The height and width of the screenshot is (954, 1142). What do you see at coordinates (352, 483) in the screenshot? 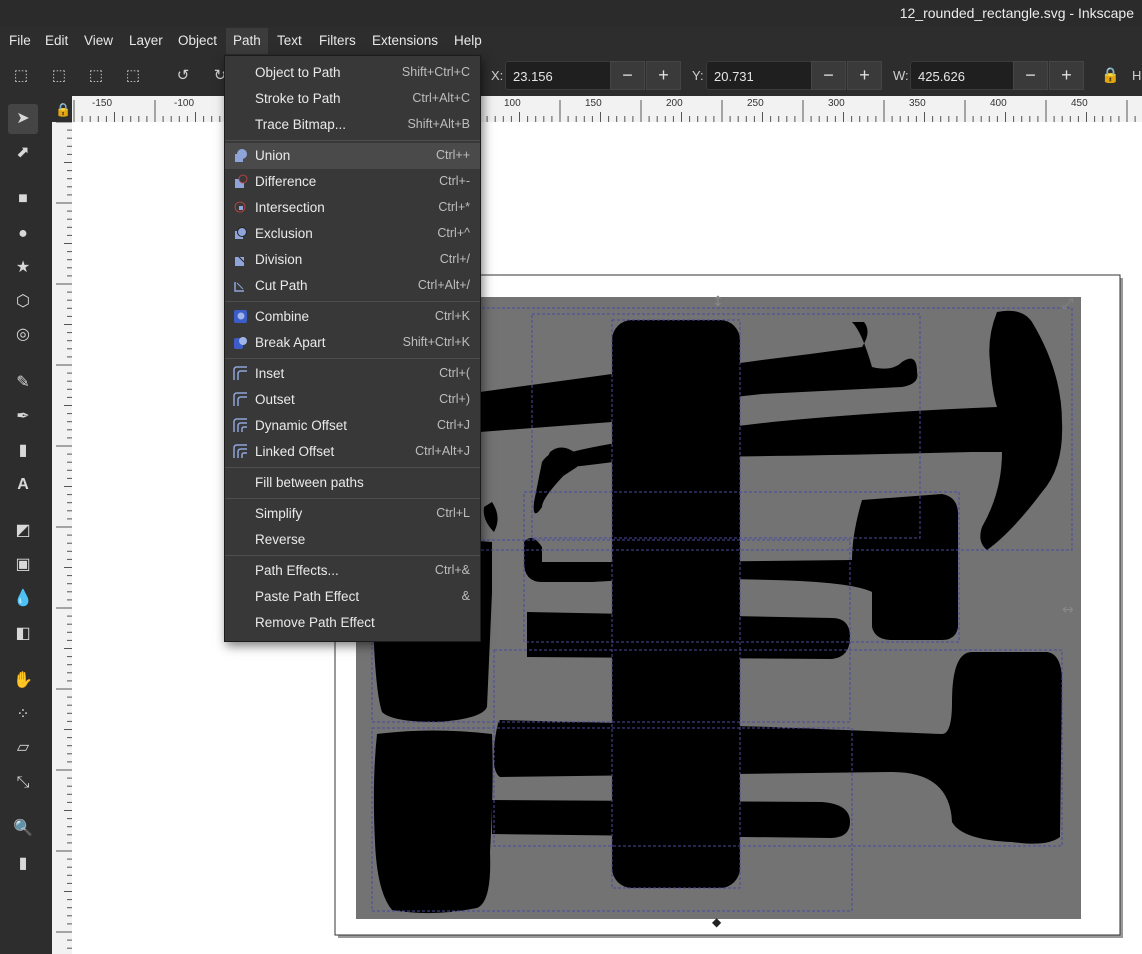
I see `menu-item-fill-between-paths: Fill between paths` at bounding box center [352, 483].